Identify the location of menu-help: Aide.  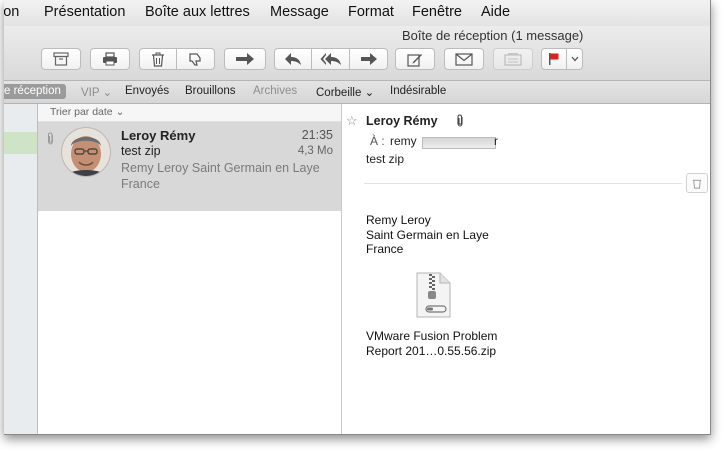
(495, 12).